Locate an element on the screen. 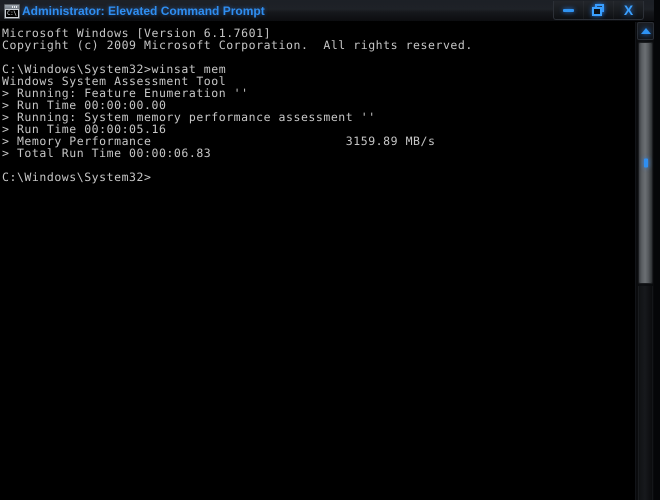  scrollbar-thumb-grip is located at coordinates (645, 163).